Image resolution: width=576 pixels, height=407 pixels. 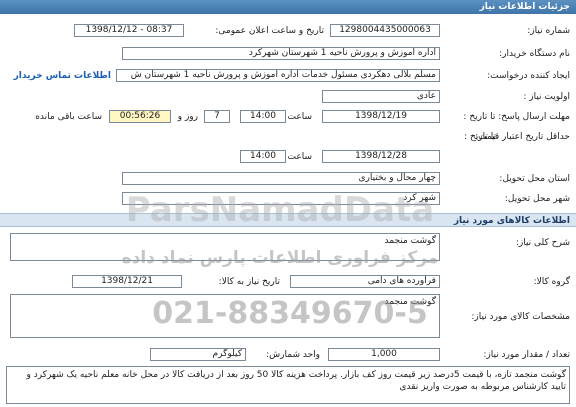 I want to click on goods-section-title: اطلاعات کالاهای مورد نیاز, so click(x=511, y=221).